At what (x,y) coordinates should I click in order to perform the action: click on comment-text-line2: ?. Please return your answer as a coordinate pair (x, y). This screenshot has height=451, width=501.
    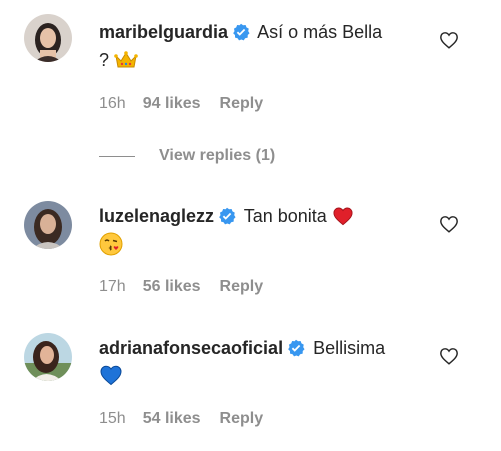
    Looking at the image, I should click on (104, 60).